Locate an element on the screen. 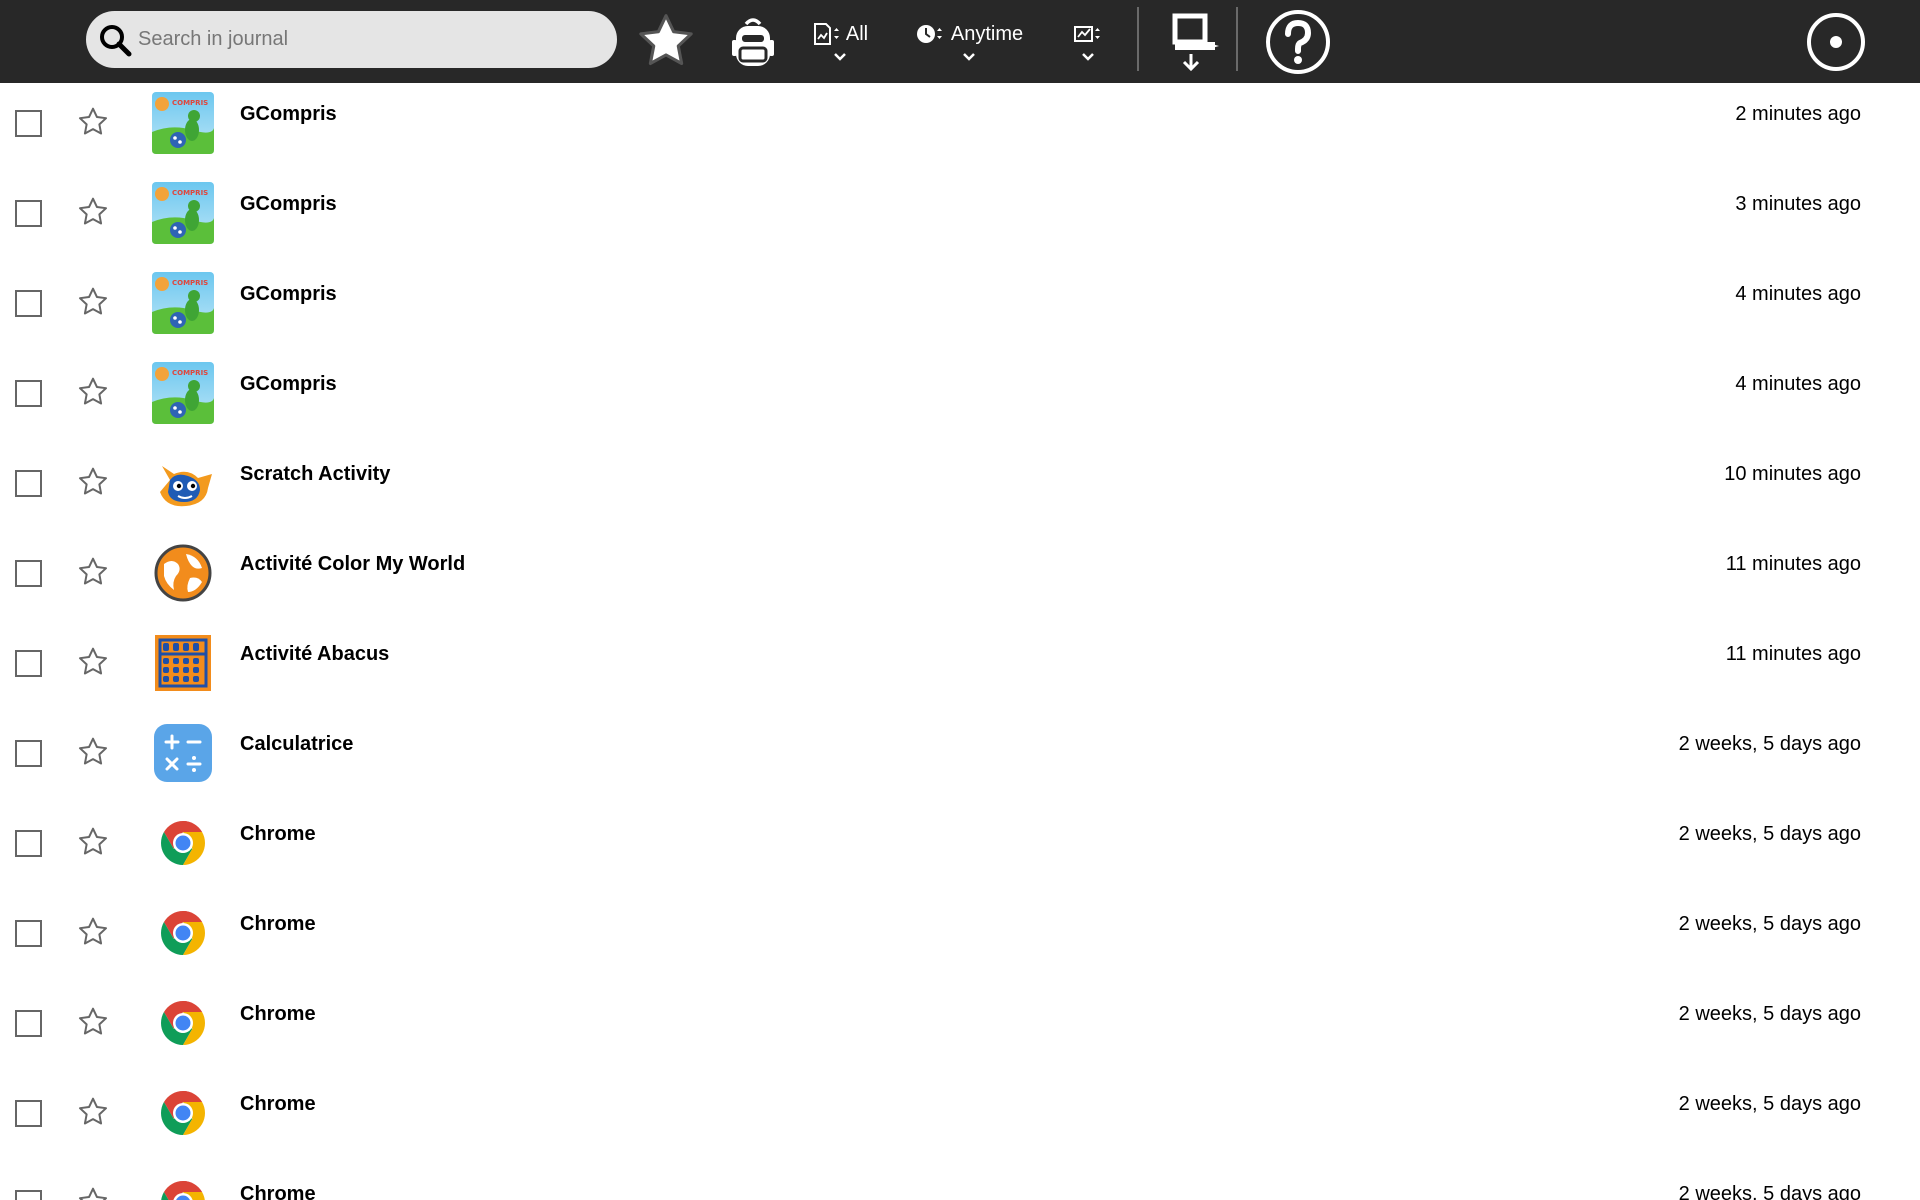 This screenshot has height=1200, width=1920. type-filter-label: All is located at coordinates (857, 33).